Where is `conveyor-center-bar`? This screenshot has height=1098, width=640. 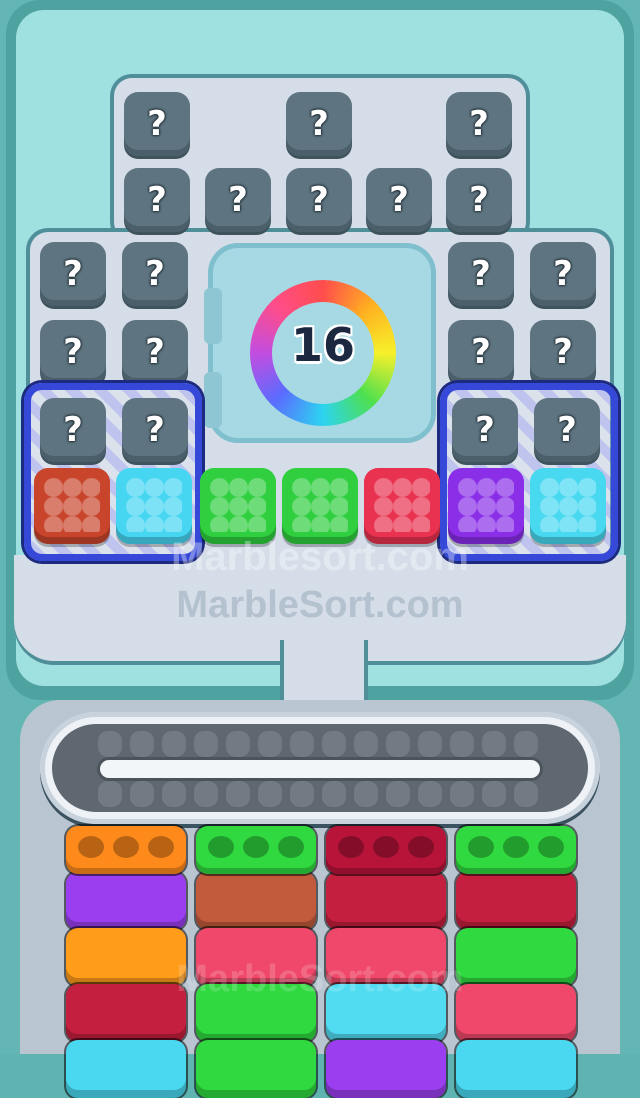
conveyor-center-bar is located at coordinates (320, 769).